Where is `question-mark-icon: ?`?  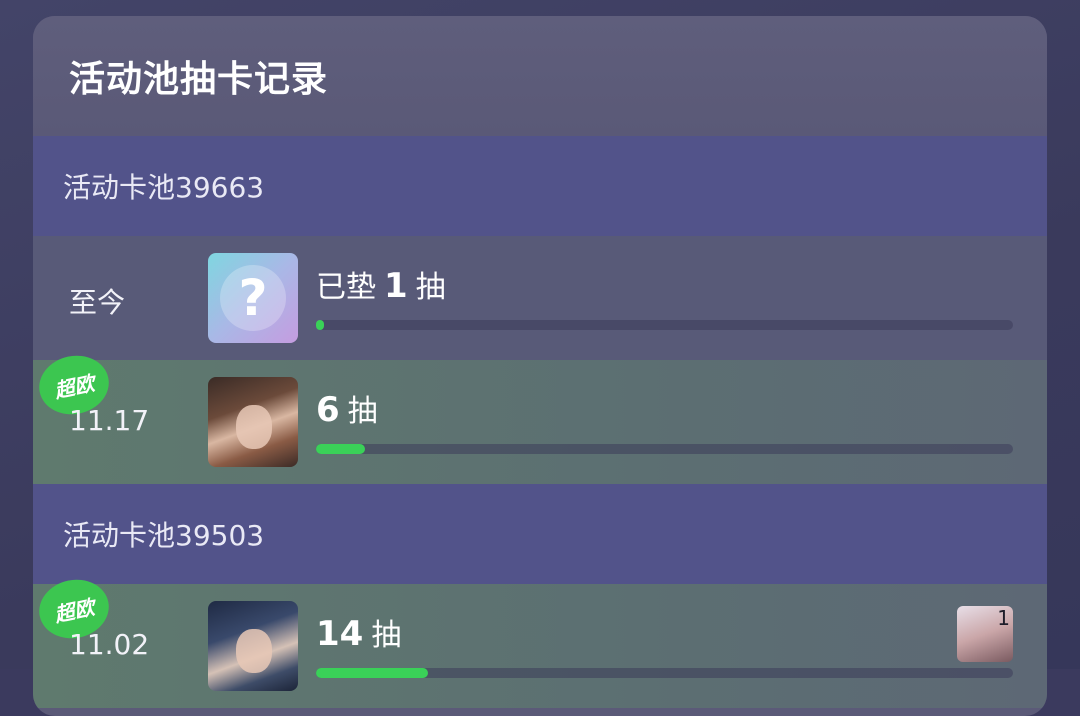 question-mark-icon: ? is located at coordinates (253, 298).